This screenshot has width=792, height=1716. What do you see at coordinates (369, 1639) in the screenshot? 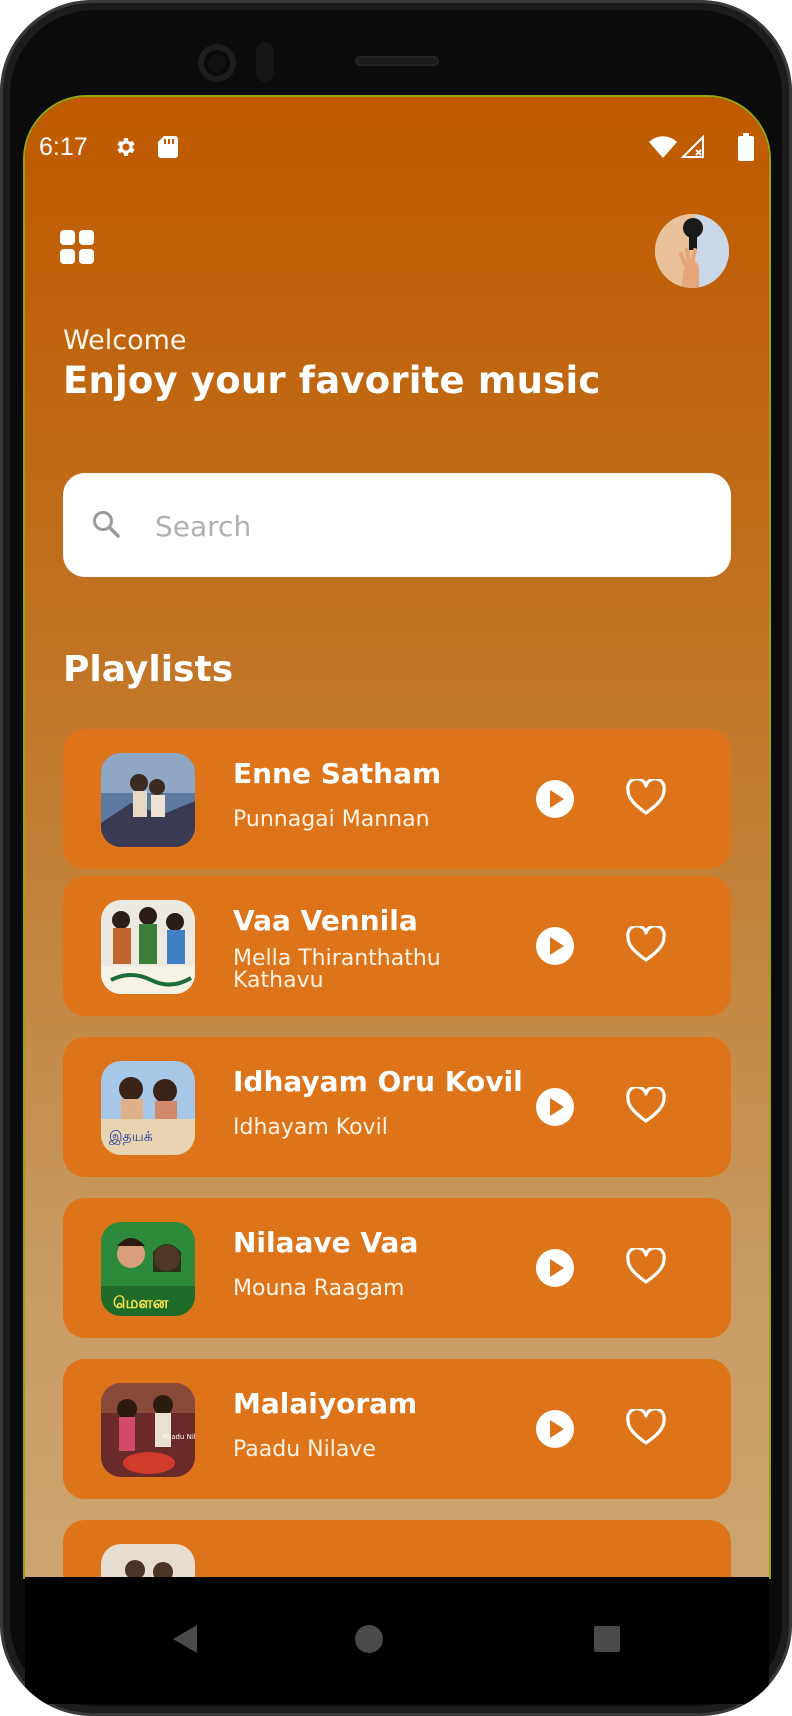
I see `home-icon` at bounding box center [369, 1639].